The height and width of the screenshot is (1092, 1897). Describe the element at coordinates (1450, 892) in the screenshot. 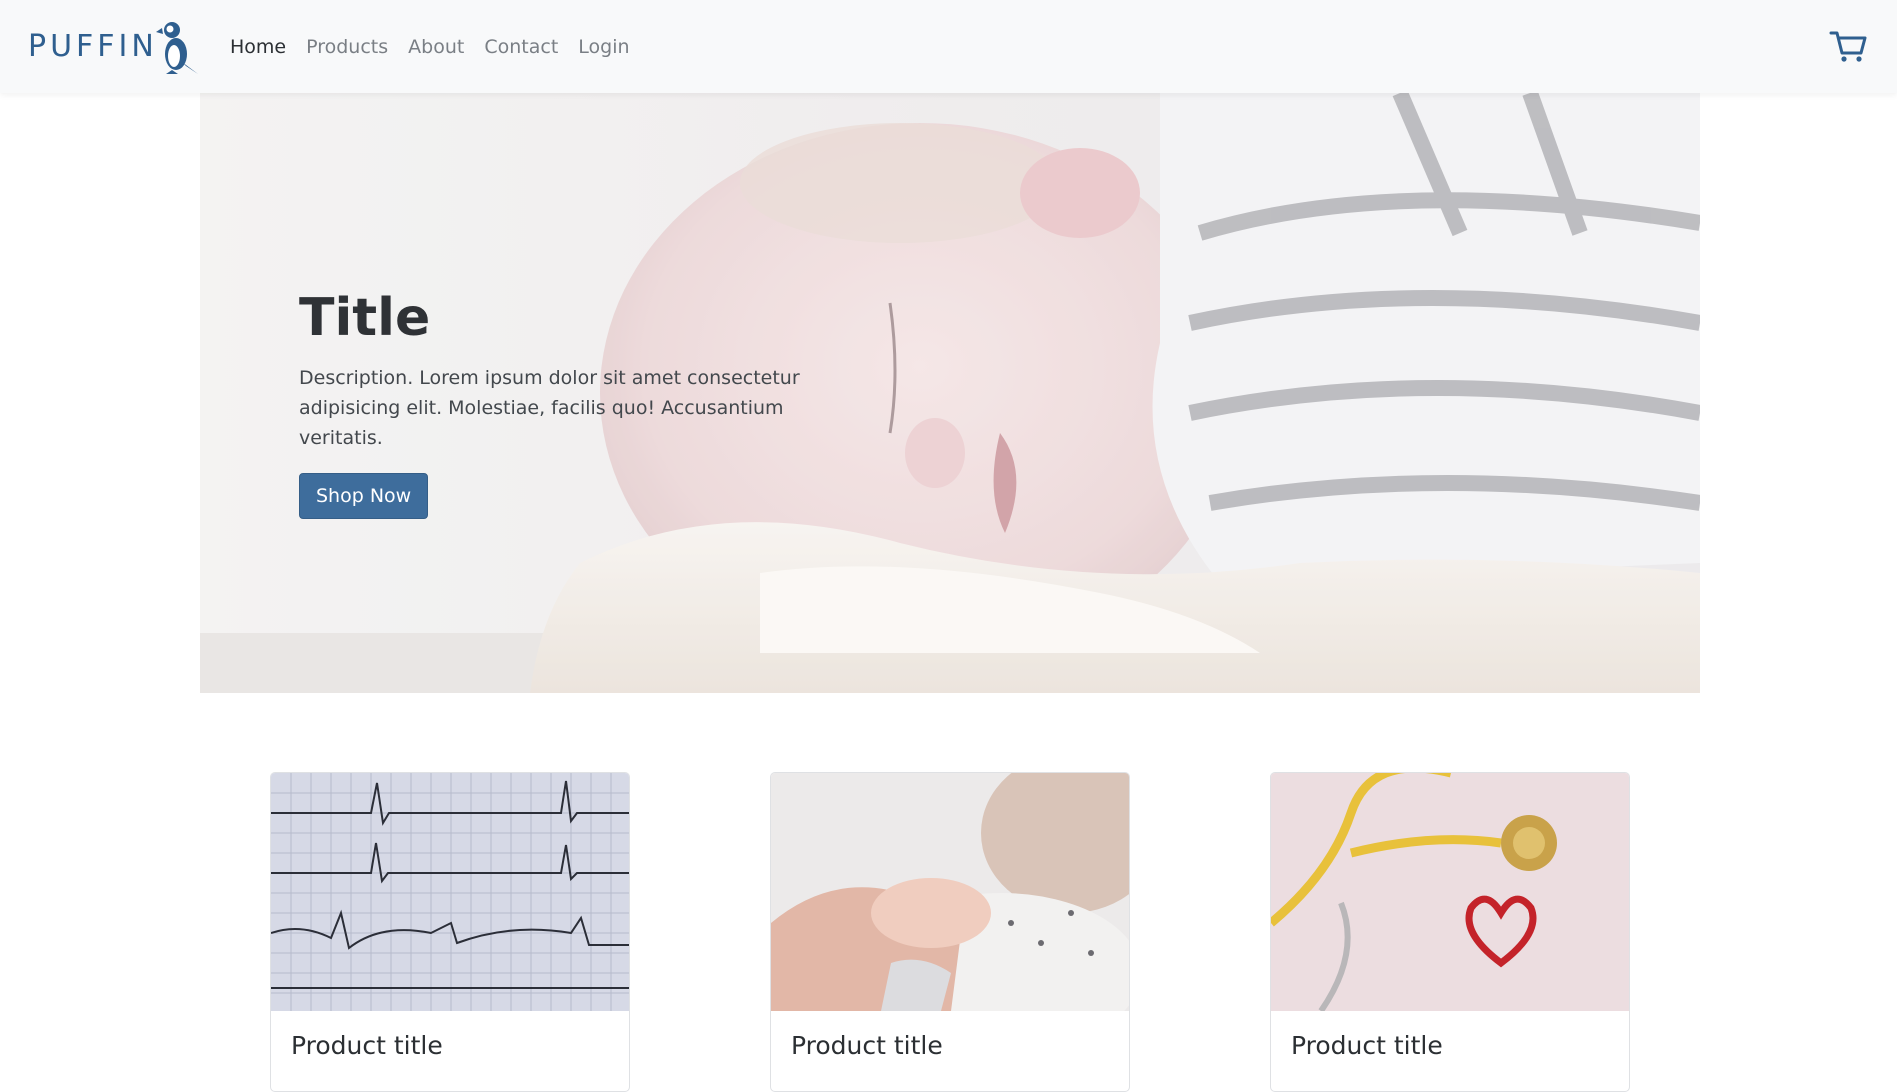

I see `stethoscope-heart-image` at that location.